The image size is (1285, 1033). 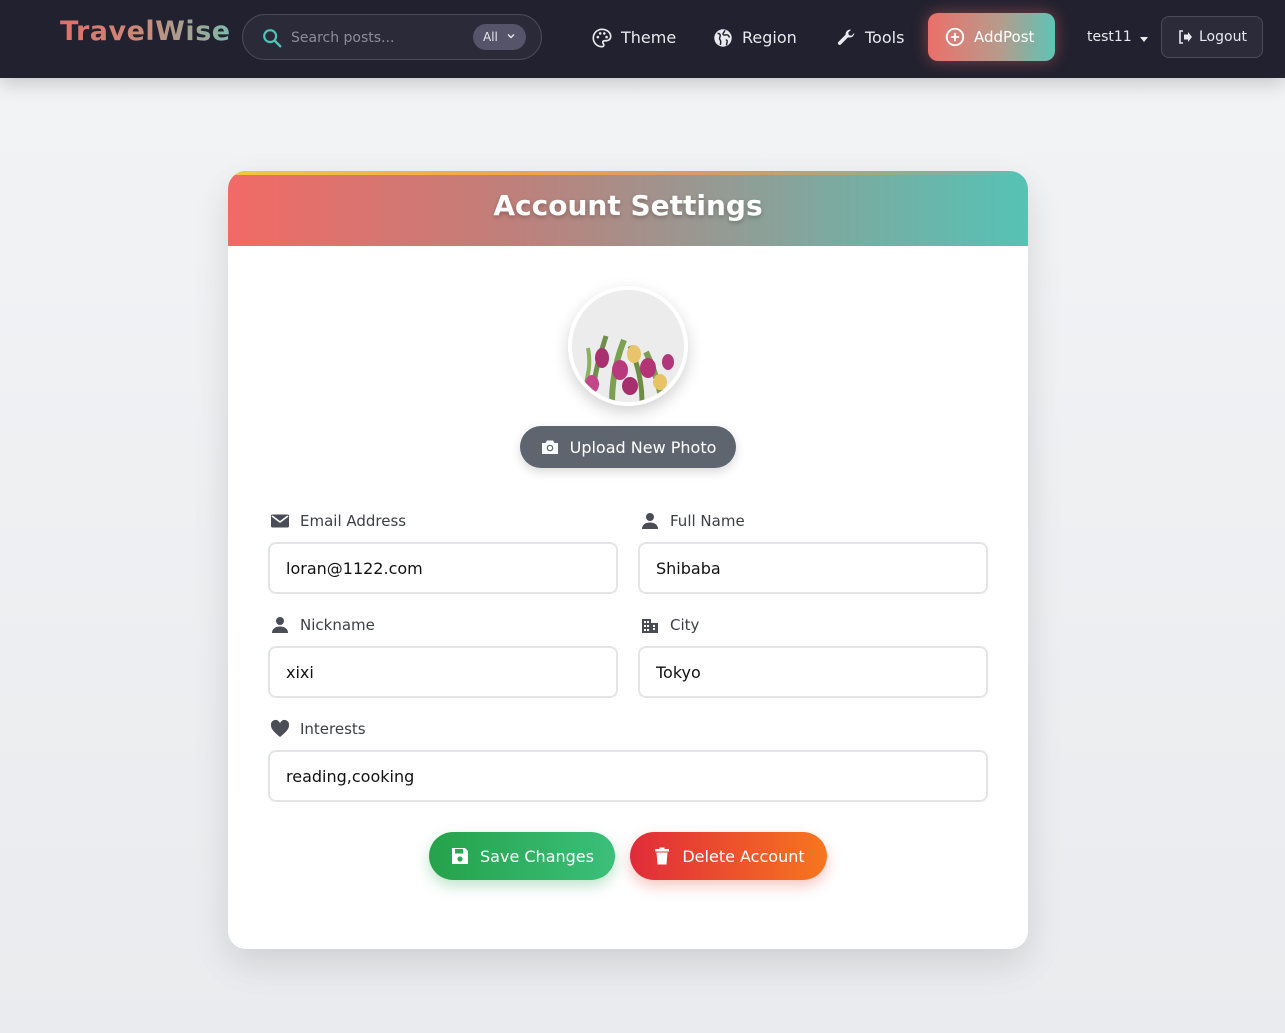 What do you see at coordinates (499, 37) in the screenshot?
I see `search-filter-dropdown: All` at bounding box center [499, 37].